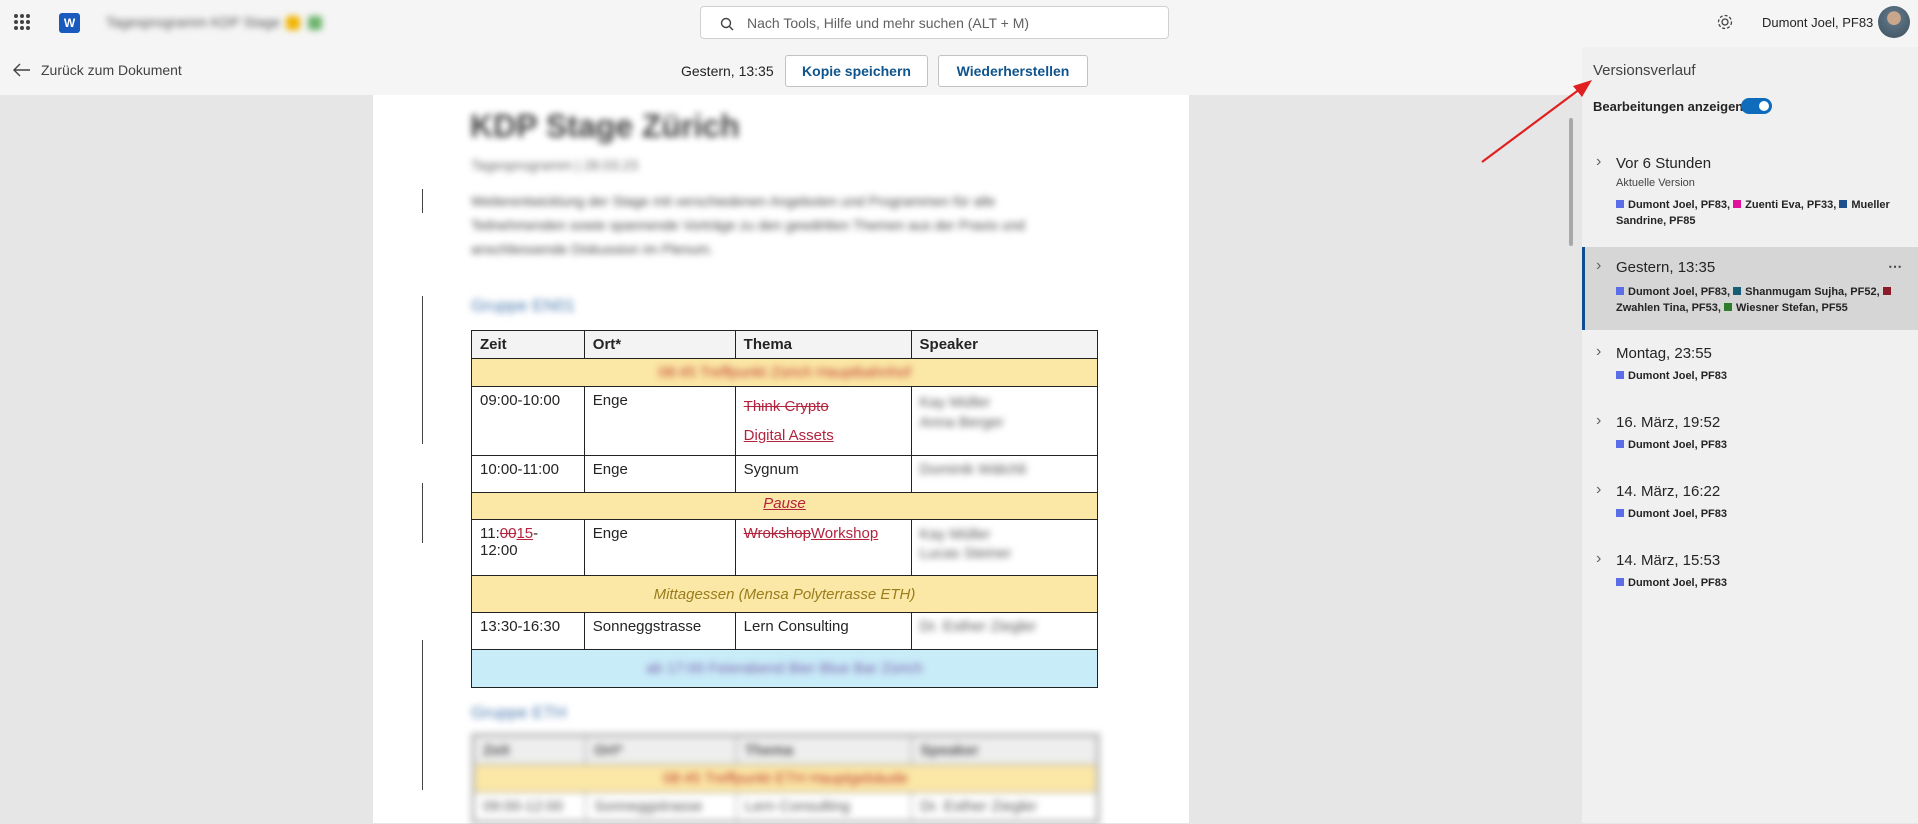 This screenshot has height=824, width=1918. Describe the element at coordinates (823, 421) in the screenshot. I see `cell-thema: Think Crypto Digital Assets` at that location.